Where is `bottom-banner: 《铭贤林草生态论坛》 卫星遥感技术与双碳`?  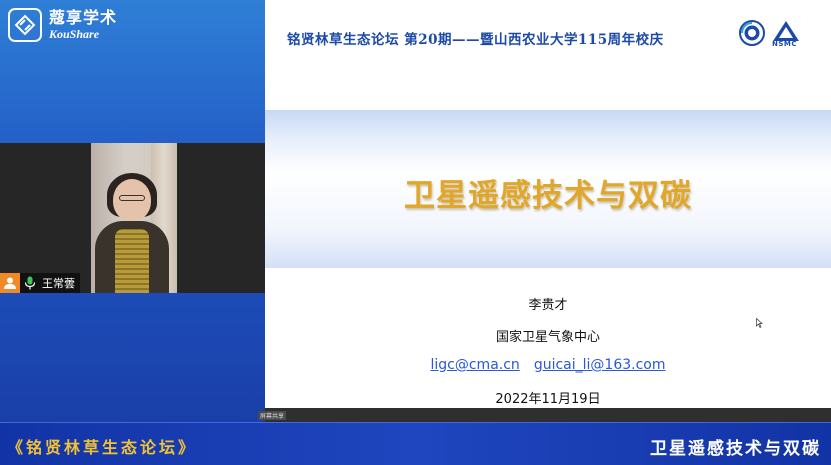 bottom-banner: 《铭贤林草生态论坛》 卫星遥感技术与双碳 is located at coordinates (415, 443).